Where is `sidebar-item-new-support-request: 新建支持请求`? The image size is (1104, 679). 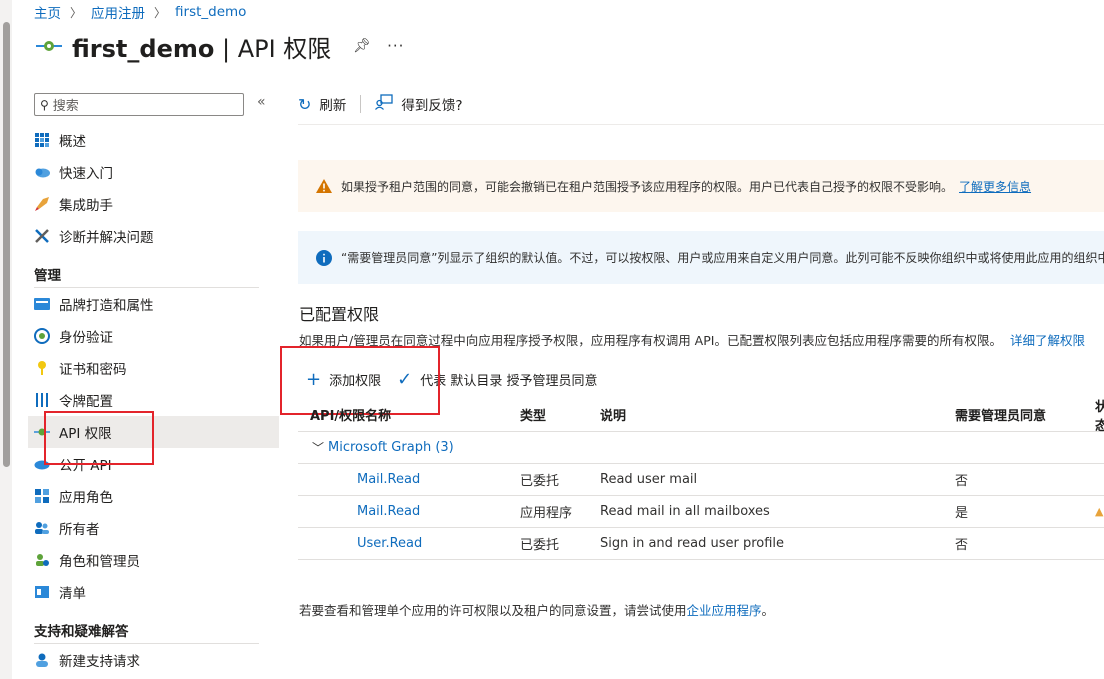 sidebar-item-new-support-request: 新建支持请求 is located at coordinates (153, 660).